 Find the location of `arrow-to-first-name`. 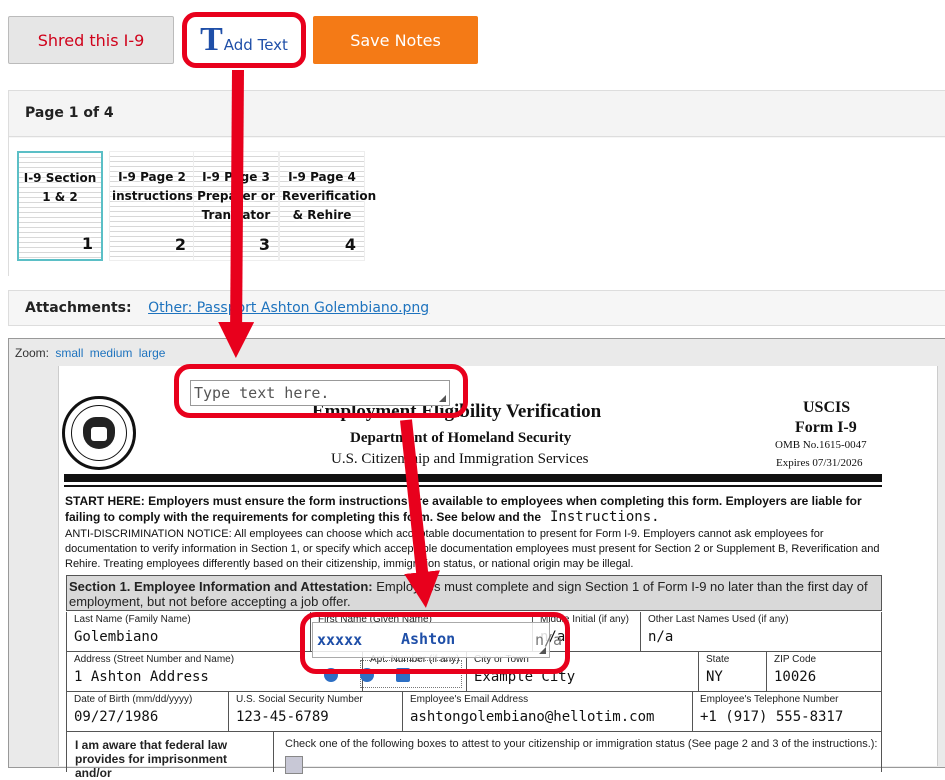

arrow-to-first-name is located at coordinates (420, 513).